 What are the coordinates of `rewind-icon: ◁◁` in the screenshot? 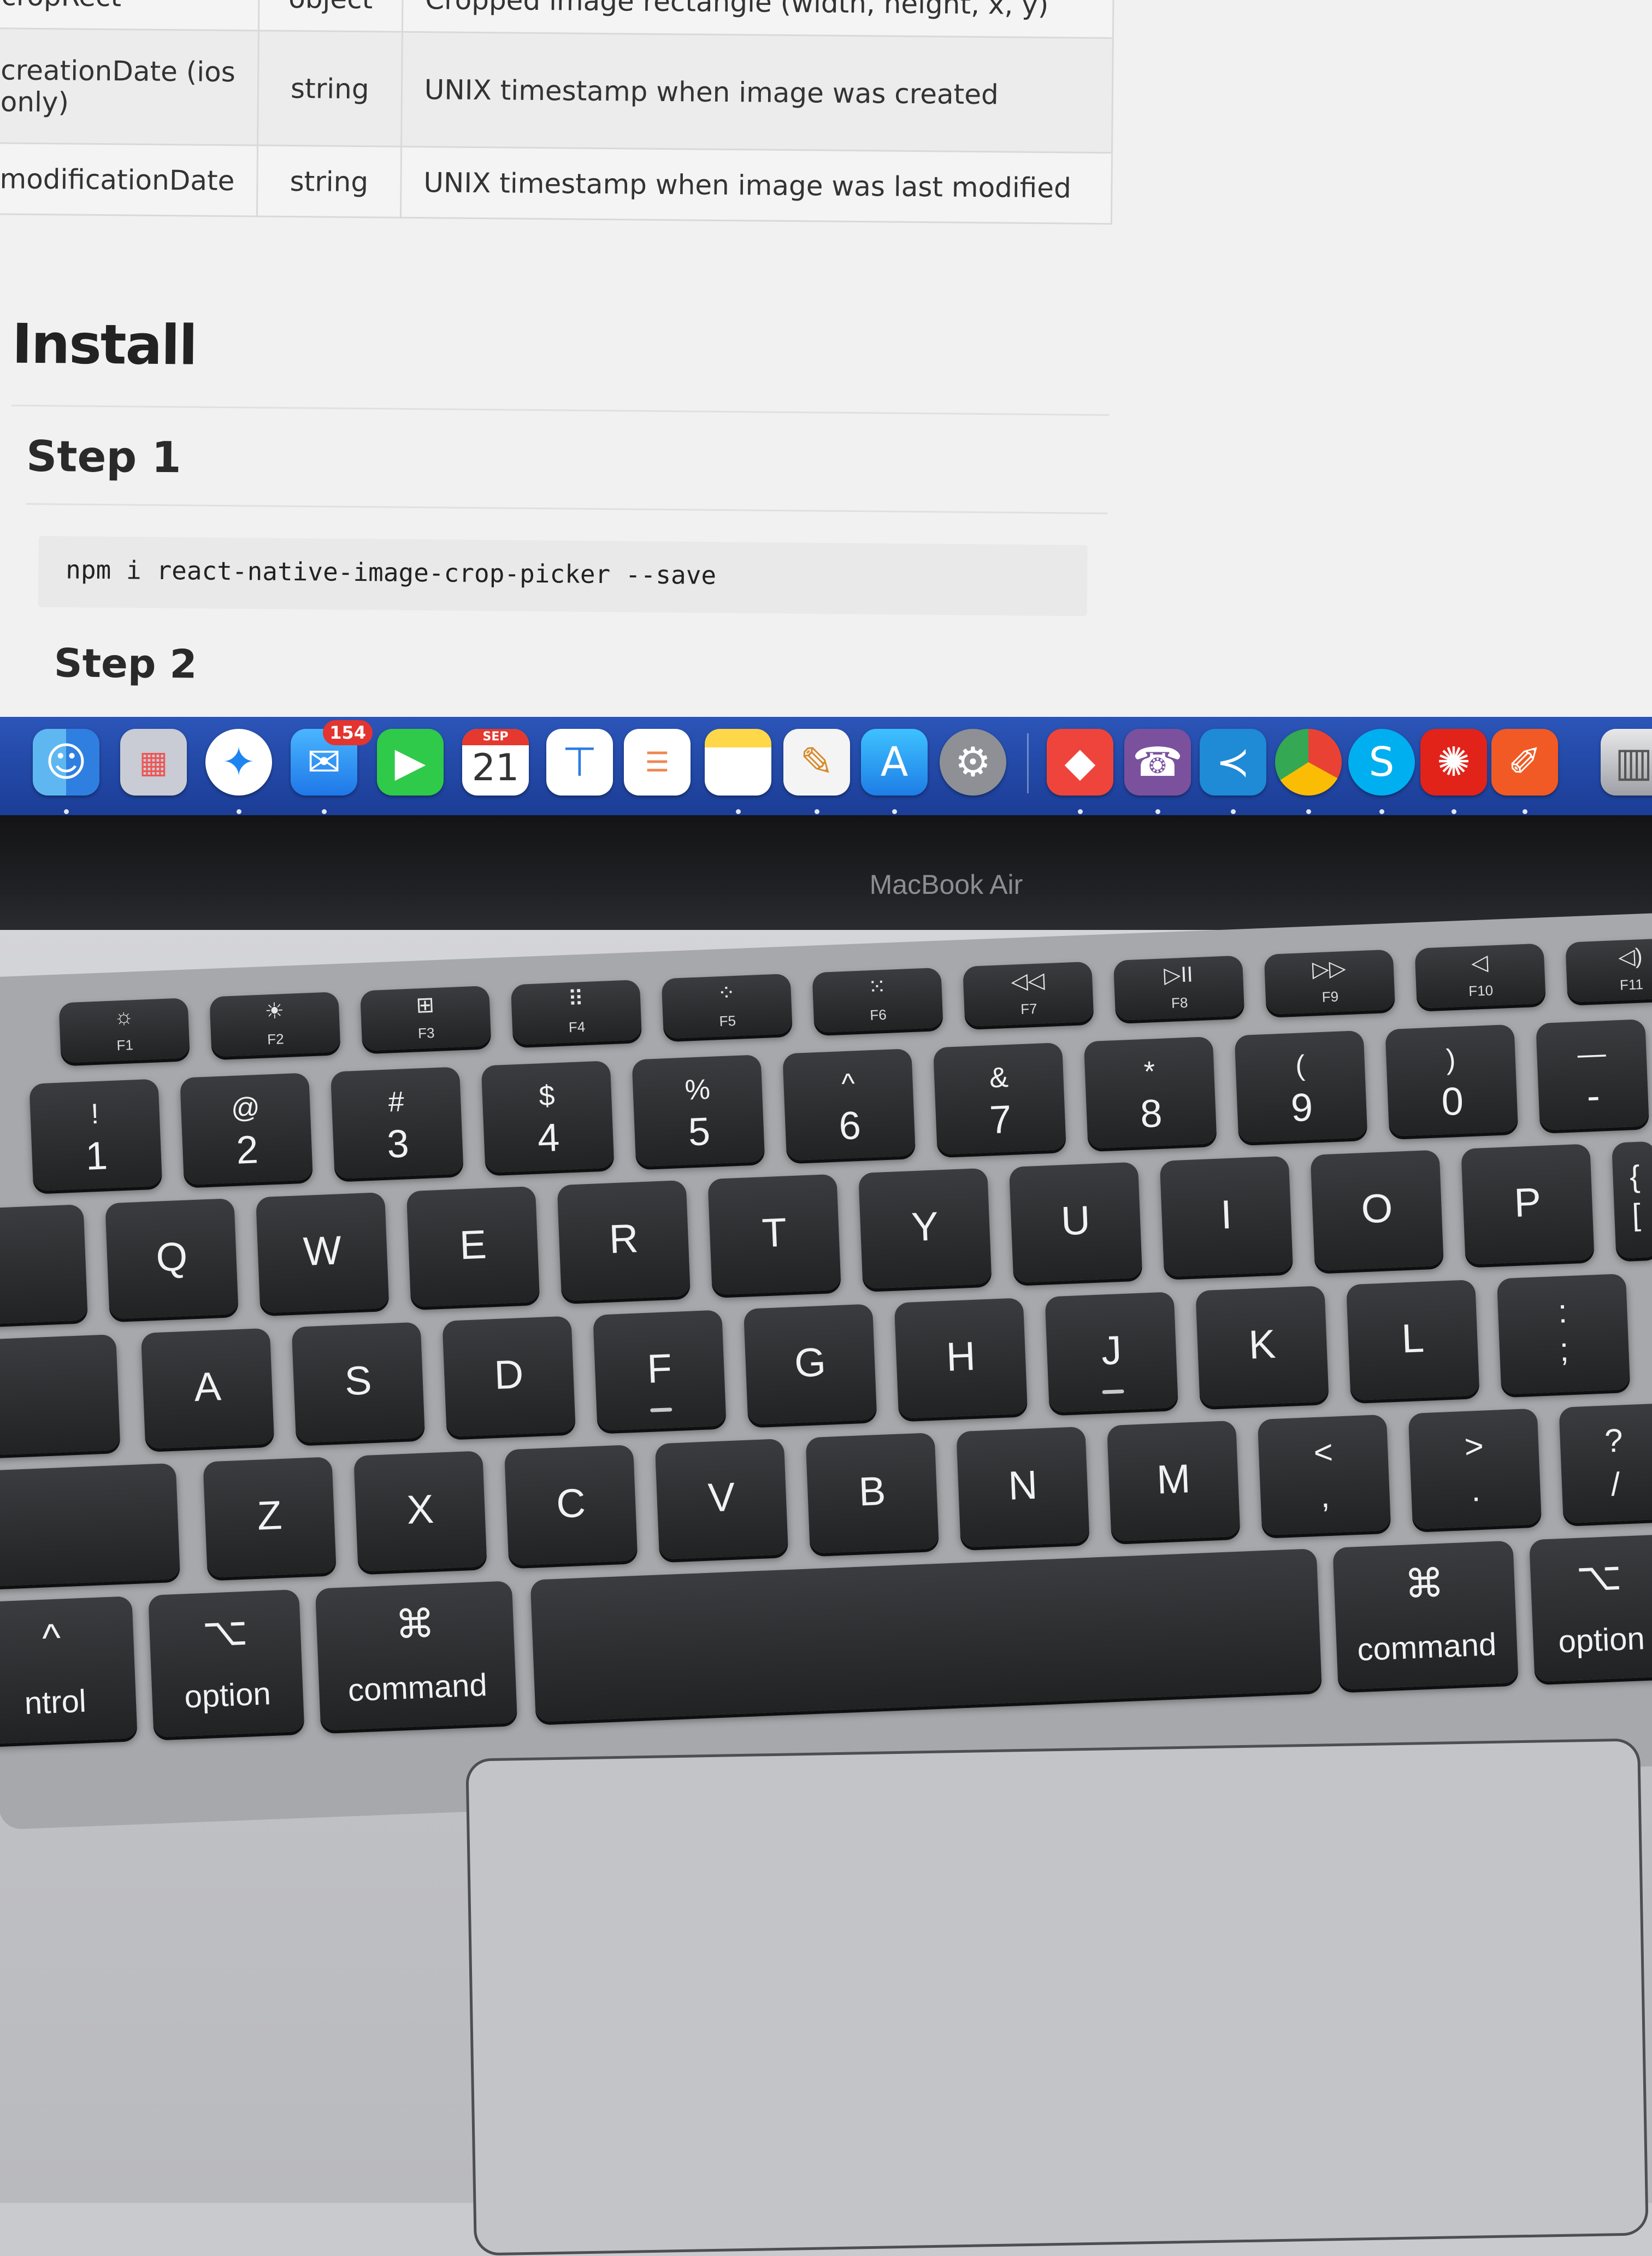 It's located at (1027, 981).